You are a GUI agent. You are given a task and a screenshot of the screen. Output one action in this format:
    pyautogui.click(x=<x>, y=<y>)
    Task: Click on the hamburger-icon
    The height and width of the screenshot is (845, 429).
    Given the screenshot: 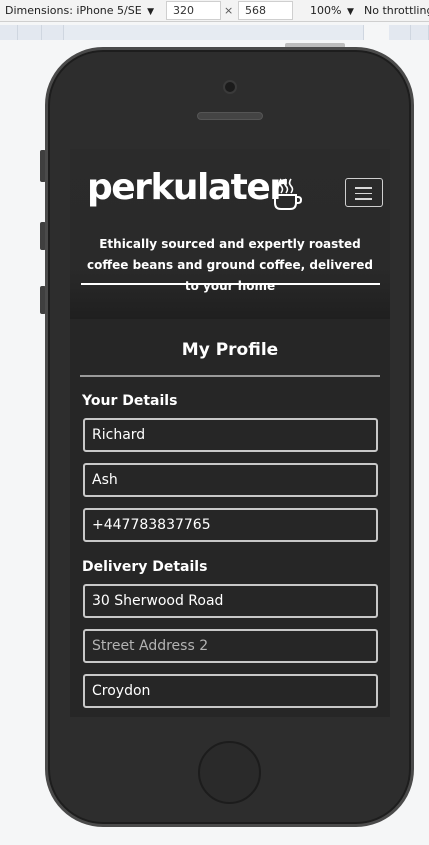 What is the action you would take?
    pyautogui.click(x=363, y=195)
    